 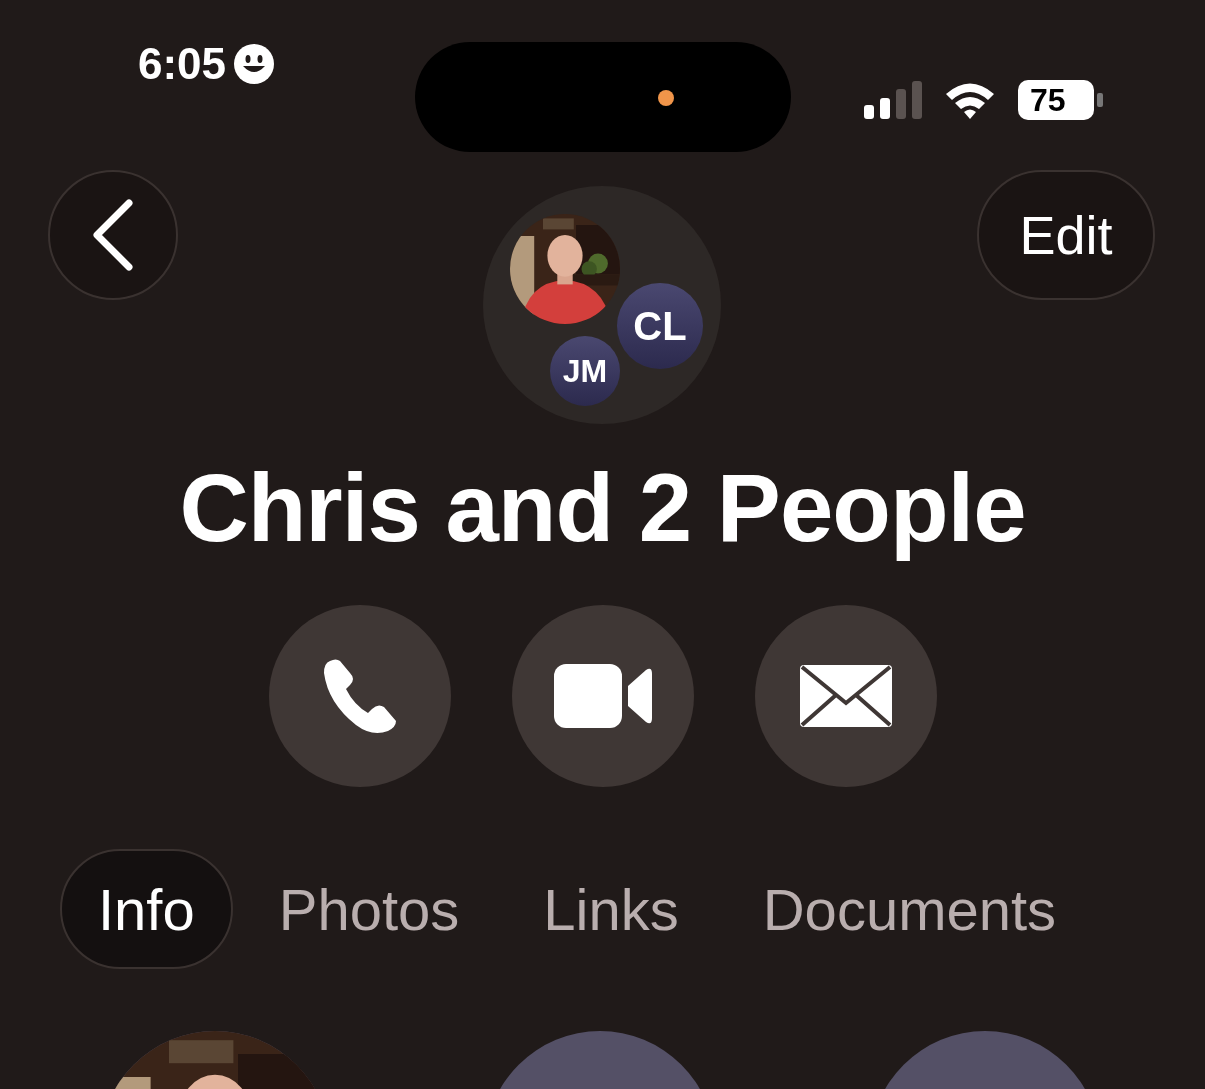 I want to click on member-avatar: CL, so click(x=660, y=326).